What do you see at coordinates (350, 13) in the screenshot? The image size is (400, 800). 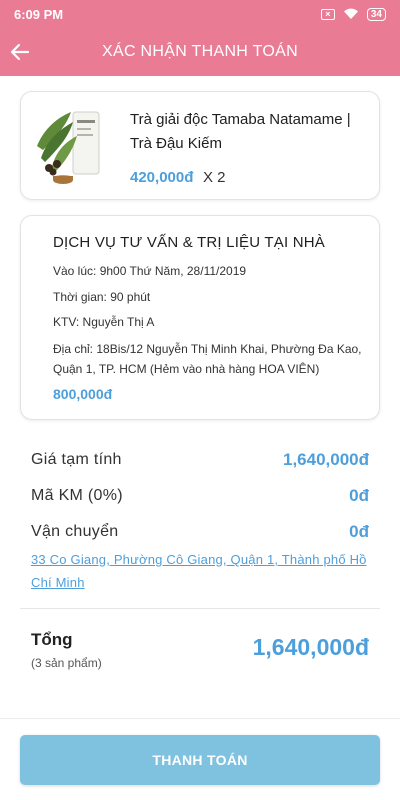 I see `wifi-icon` at bounding box center [350, 13].